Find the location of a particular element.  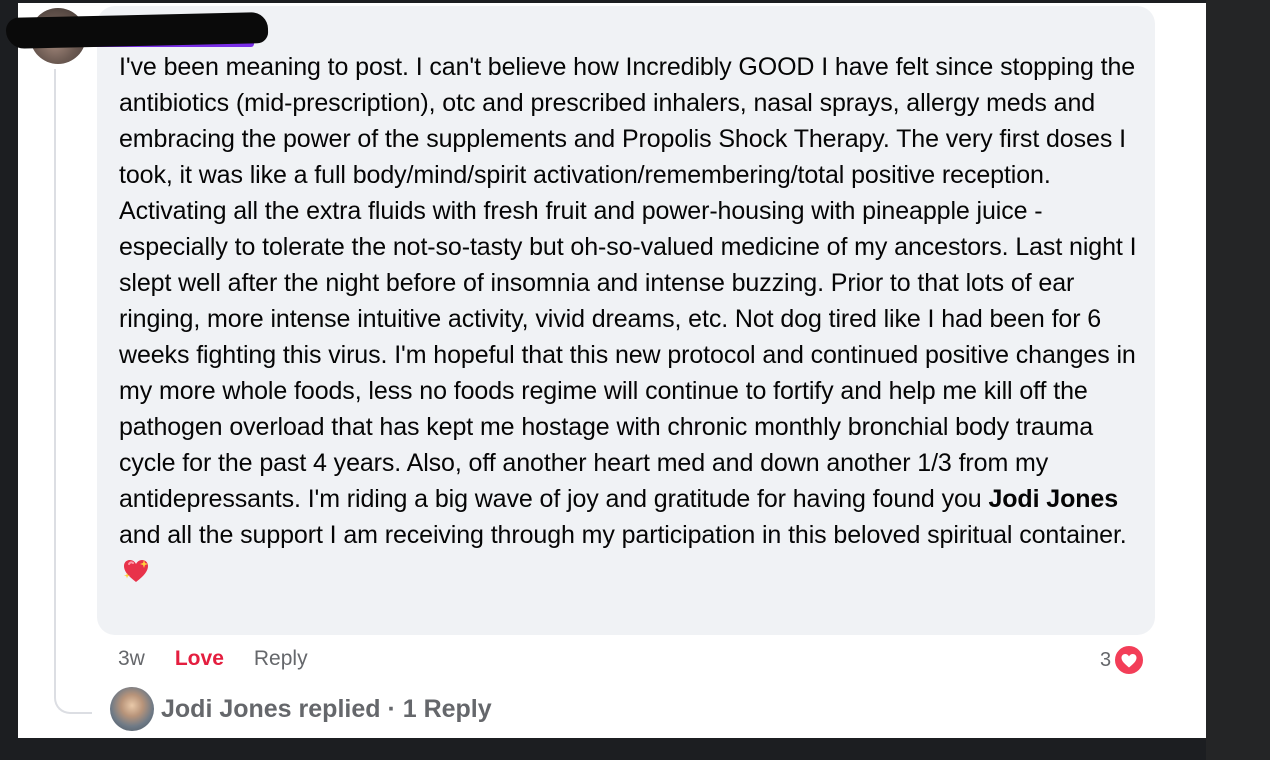

love-reaction-button: Love is located at coordinates (199, 659).